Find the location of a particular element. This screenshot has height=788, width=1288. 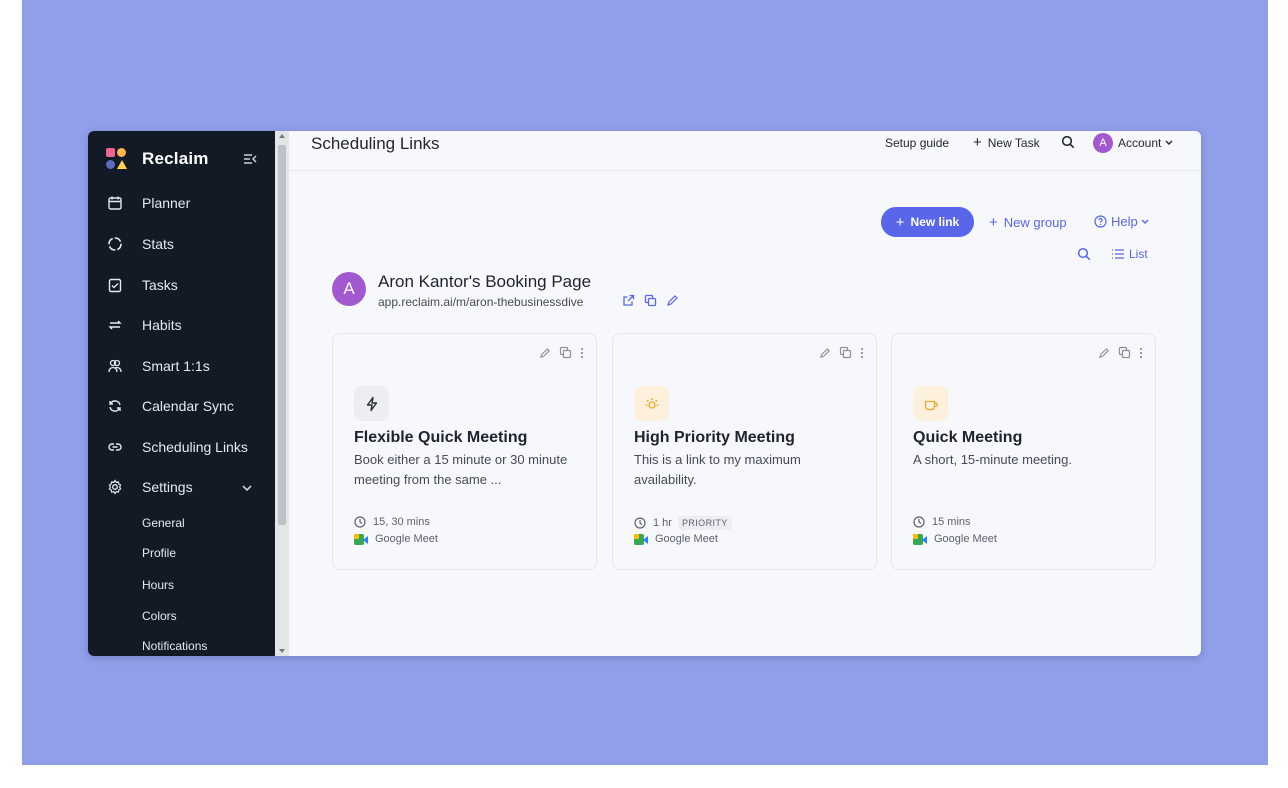

duration-text: 15, 30 mins is located at coordinates (401, 522).